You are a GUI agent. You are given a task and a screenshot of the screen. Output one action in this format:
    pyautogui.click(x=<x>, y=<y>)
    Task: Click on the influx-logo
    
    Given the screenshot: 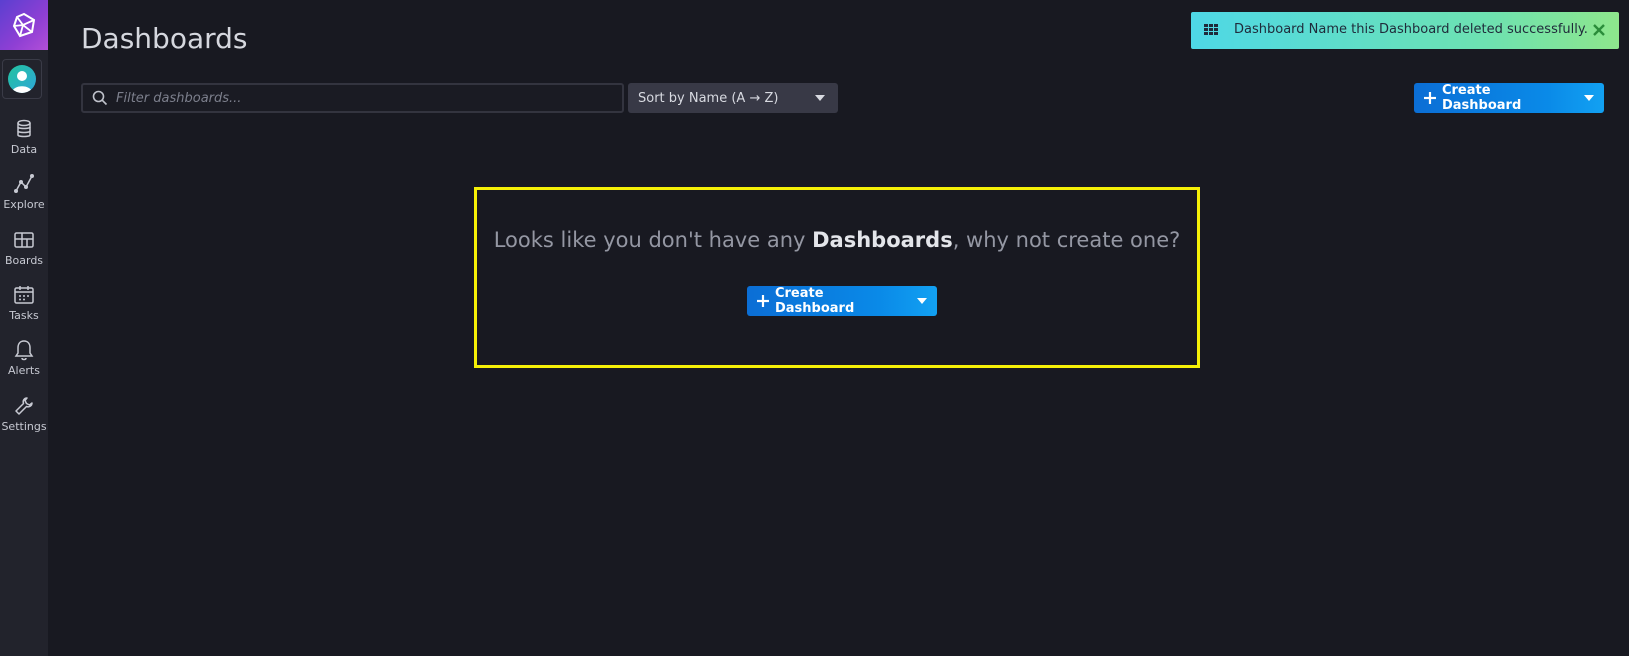 What is the action you would take?
    pyautogui.click(x=24, y=25)
    